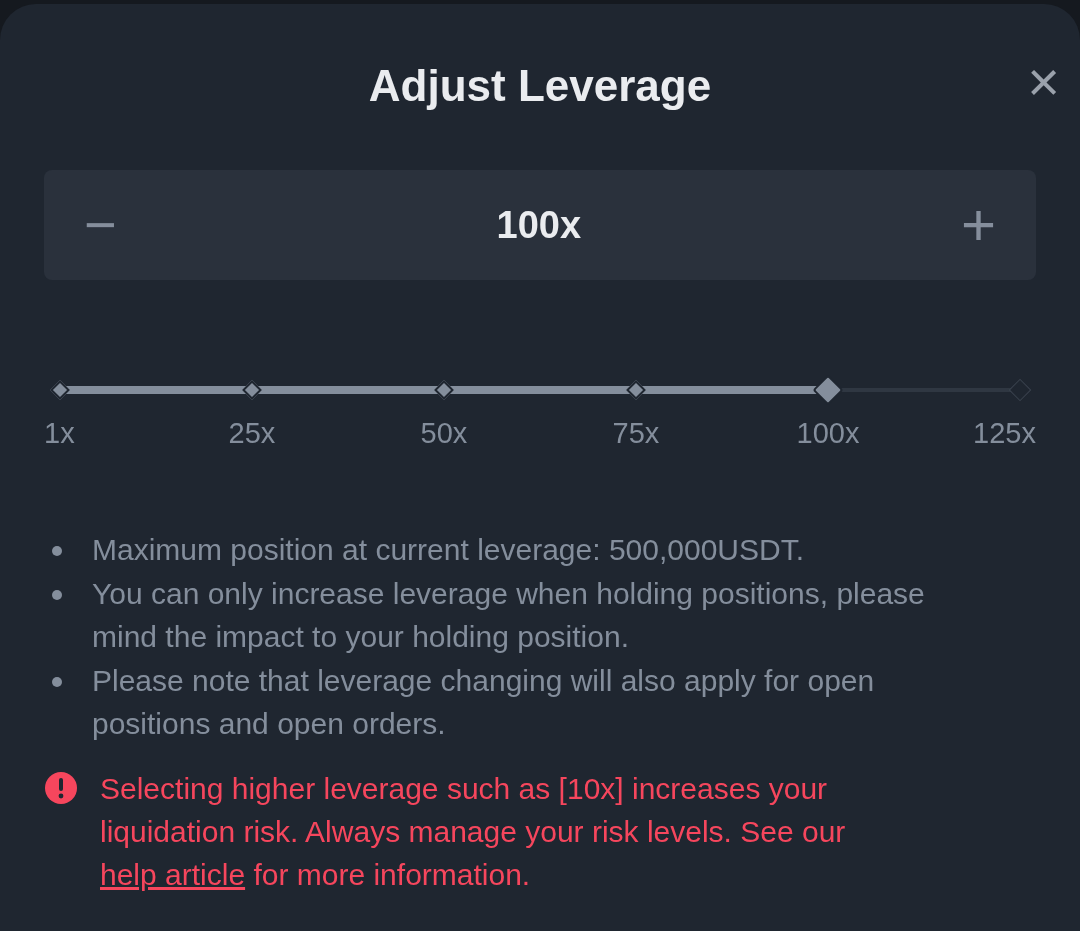 This screenshot has height=931, width=1080. What do you see at coordinates (448, 550) in the screenshot?
I see `note-text: Maximum position at current leverage: 500,000USDT.` at bounding box center [448, 550].